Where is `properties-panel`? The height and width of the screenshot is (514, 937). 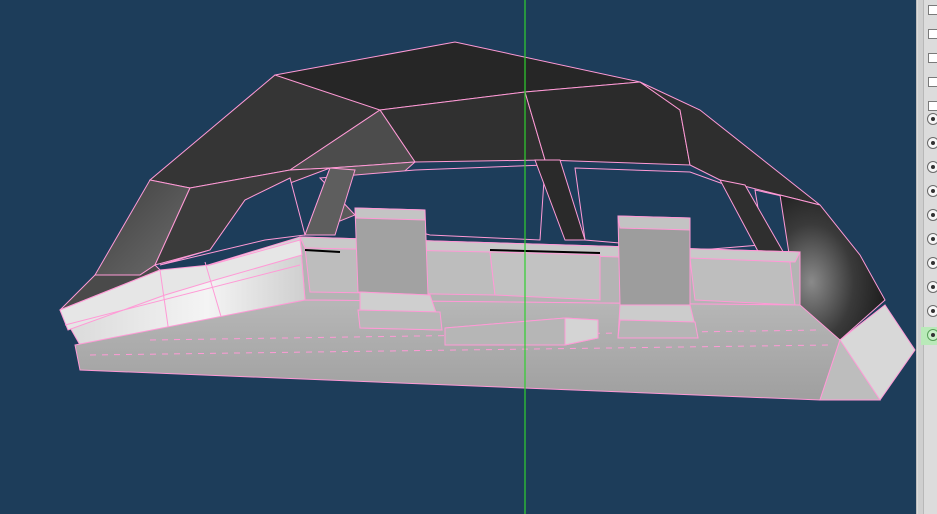 properties-panel is located at coordinates (926, 257).